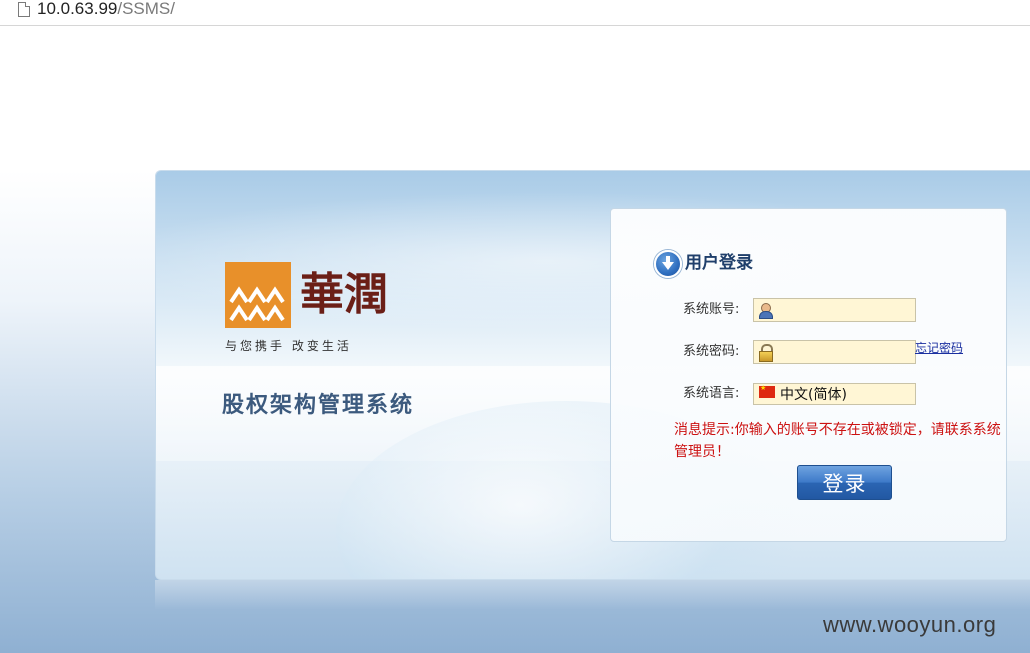  I want to click on url-path: /SSMS/, so click(146, 9).